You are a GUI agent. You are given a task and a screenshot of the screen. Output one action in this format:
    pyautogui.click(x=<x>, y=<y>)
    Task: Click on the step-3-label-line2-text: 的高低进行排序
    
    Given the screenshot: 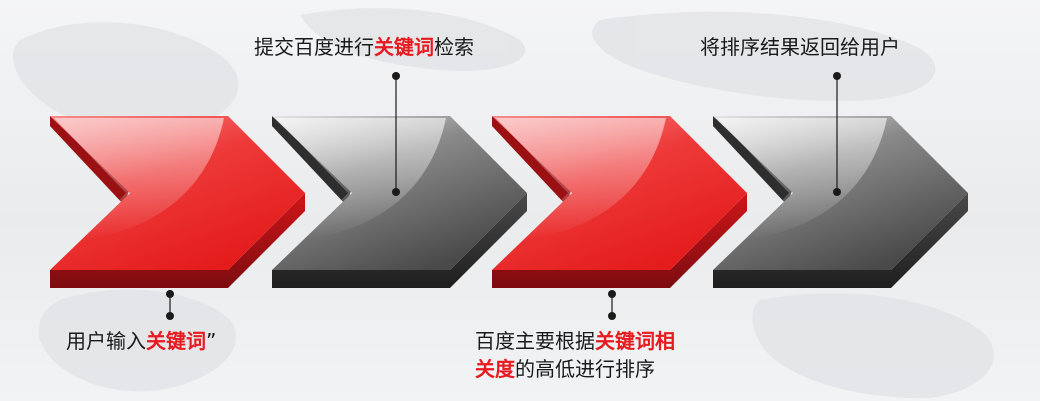 What is the action you would take?
    pyautogui.click(x=585, y=369)
    